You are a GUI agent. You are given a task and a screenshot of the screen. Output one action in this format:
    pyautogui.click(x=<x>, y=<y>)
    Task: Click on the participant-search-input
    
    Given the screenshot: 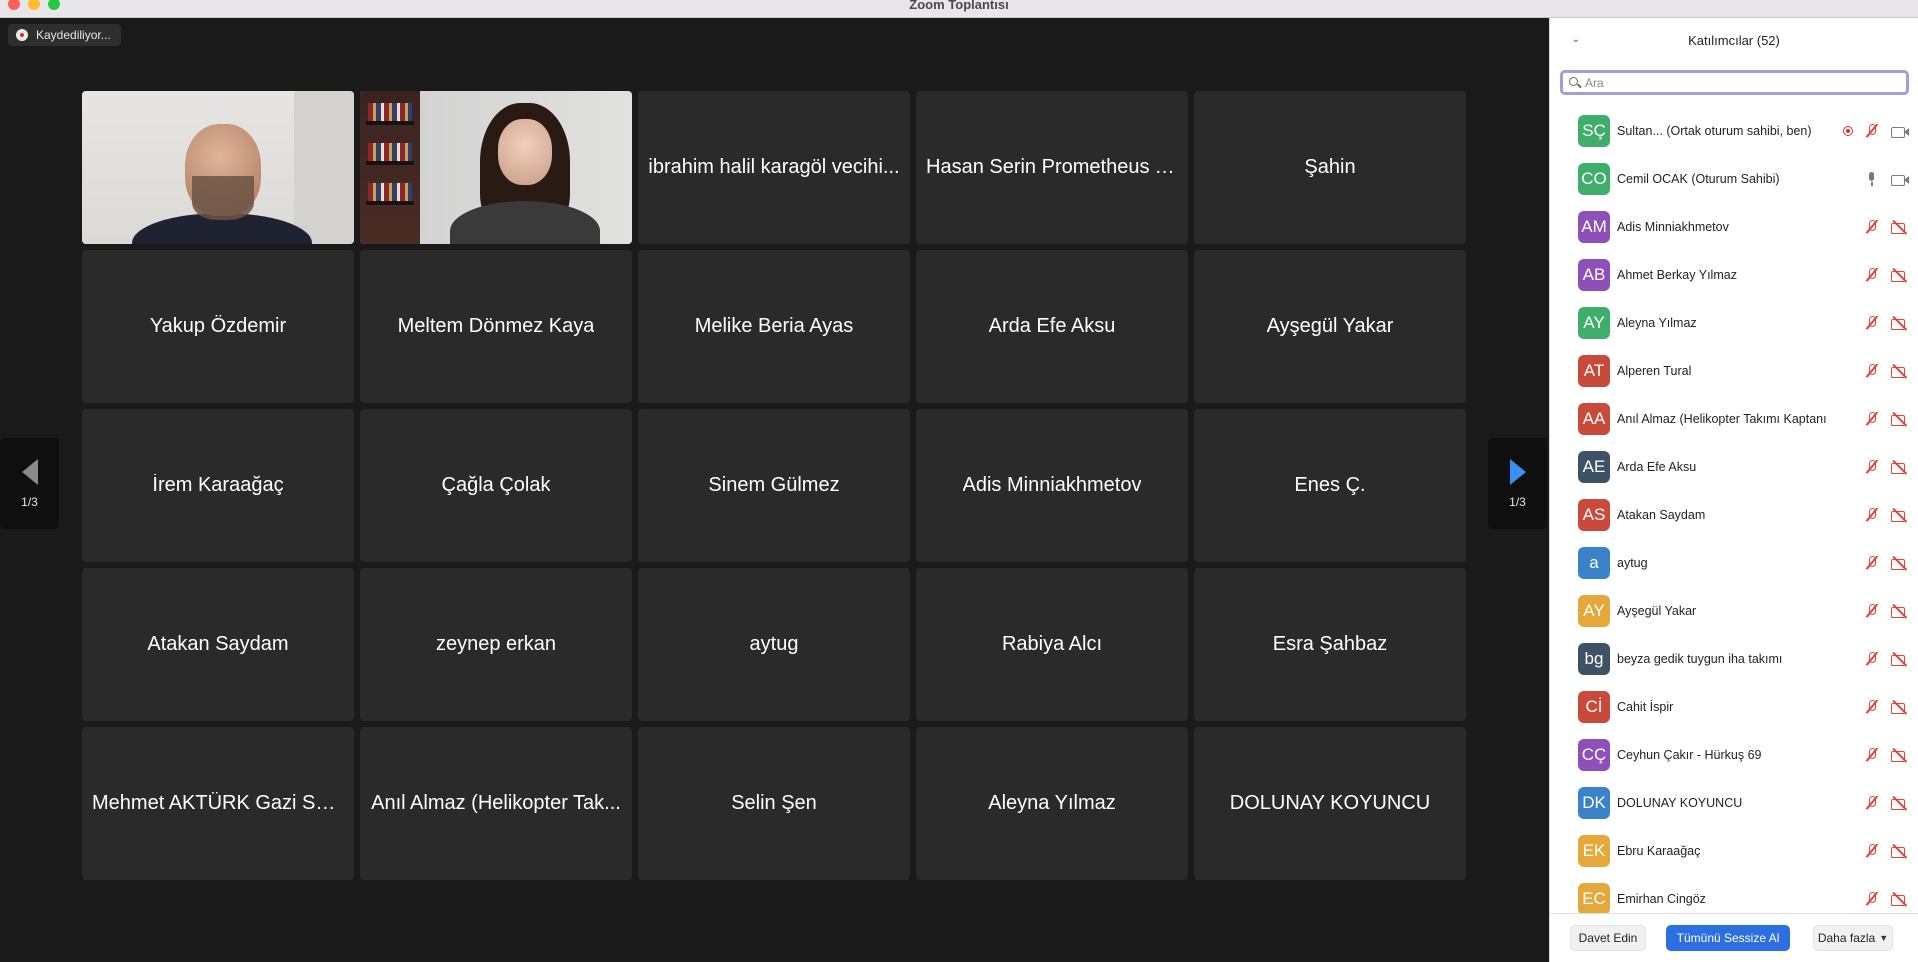 What is the action you would take?
    pyautogui.click(x=1735, y=82)
    